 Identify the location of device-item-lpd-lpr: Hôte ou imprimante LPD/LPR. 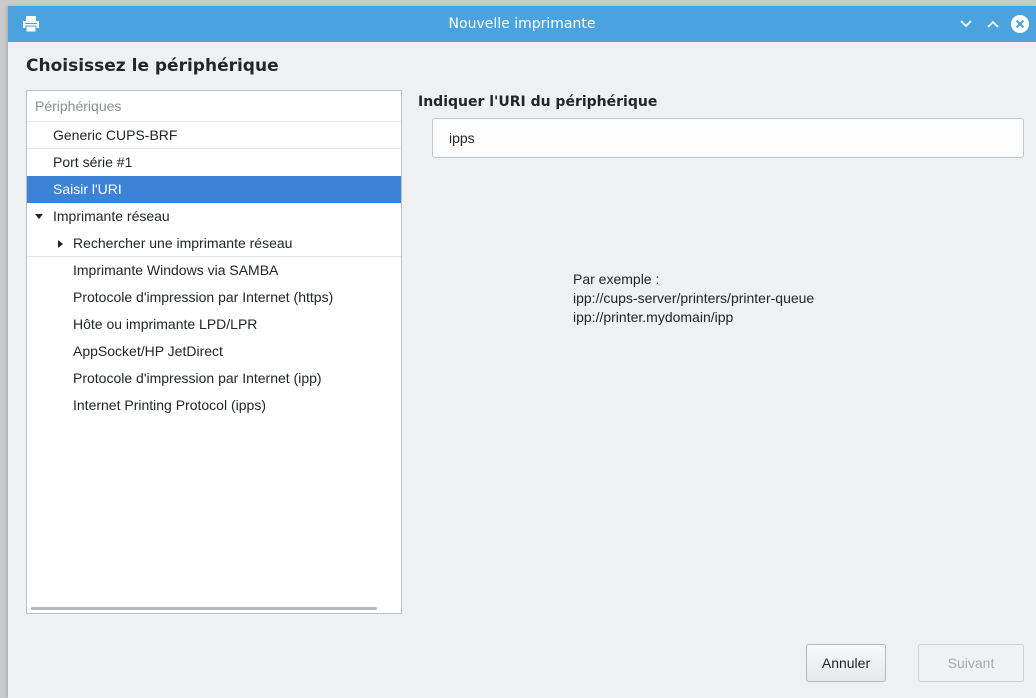
(214, 324).